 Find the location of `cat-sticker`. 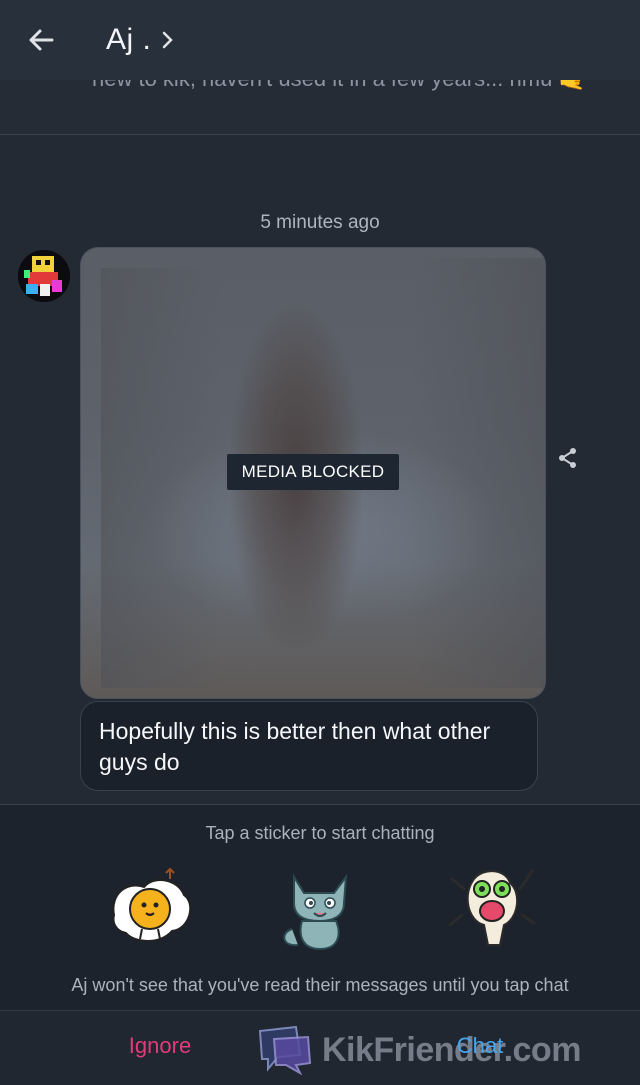

cat-sticker is located at coordinates (320, 907).